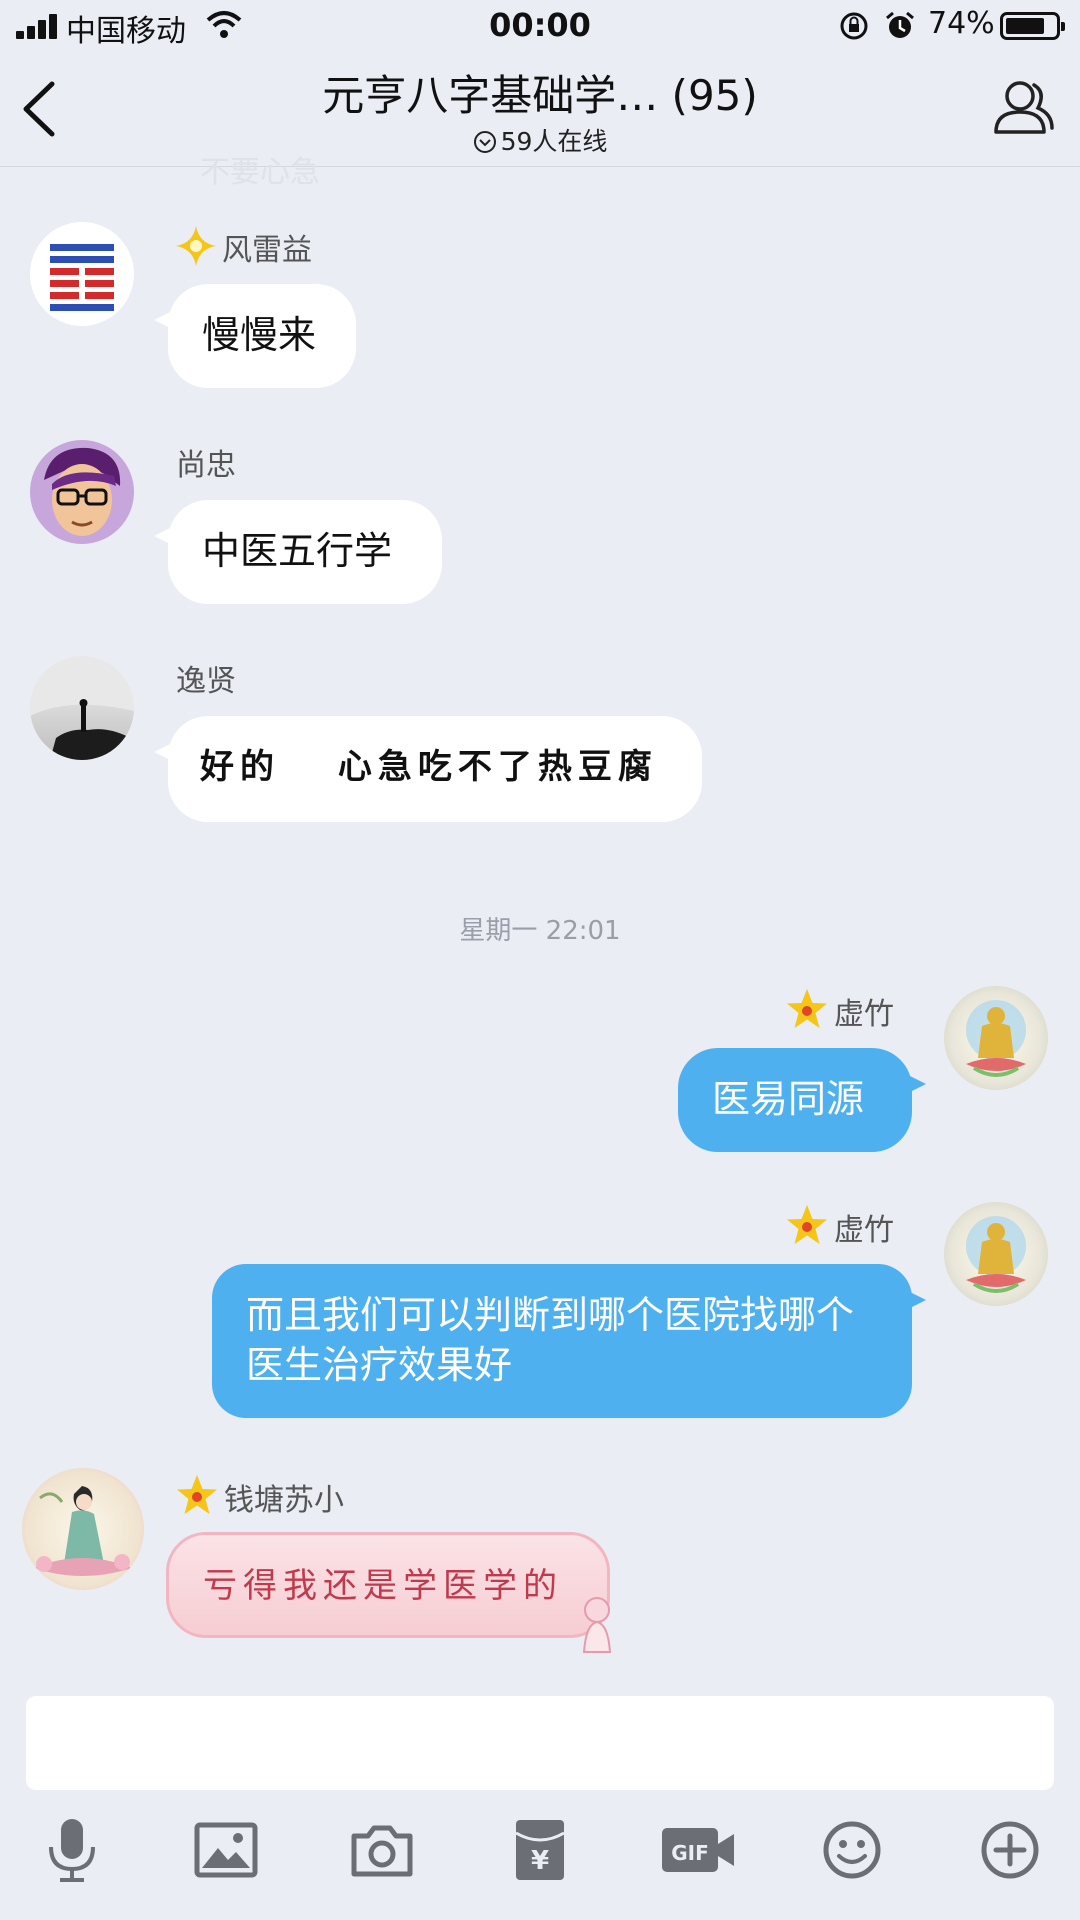 The height and width of the screenshot is (1920, 1080). I want to click on sender-name: 逸贤, so click(206, 681).